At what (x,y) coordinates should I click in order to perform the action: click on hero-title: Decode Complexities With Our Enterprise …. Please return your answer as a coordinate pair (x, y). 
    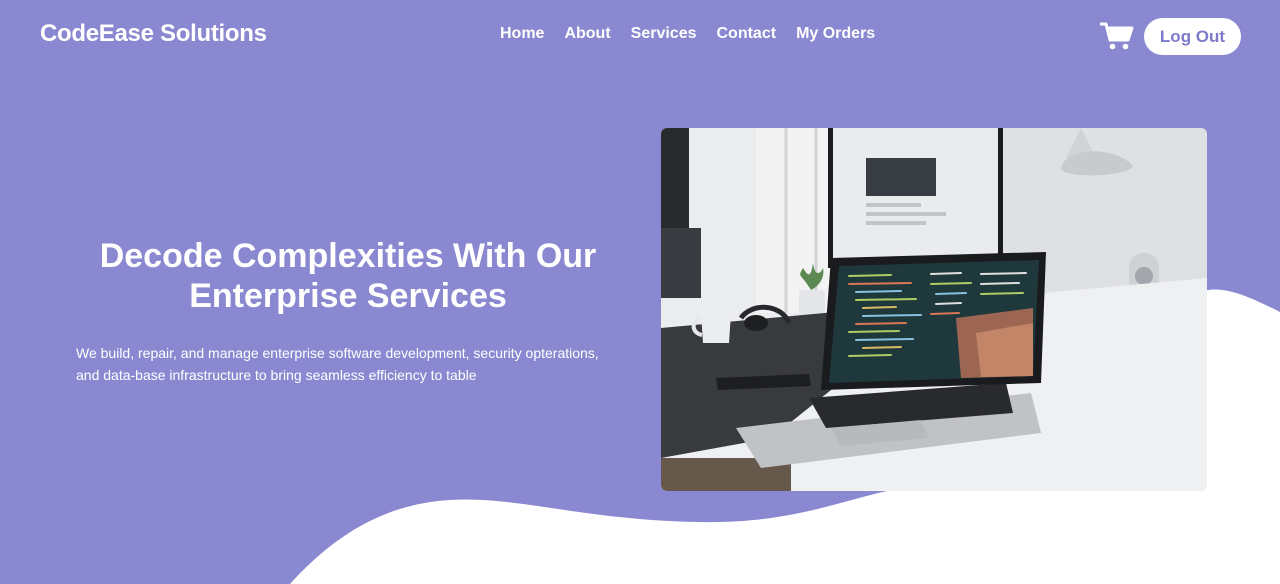
    Looking at the image, I should click on (348, 276).